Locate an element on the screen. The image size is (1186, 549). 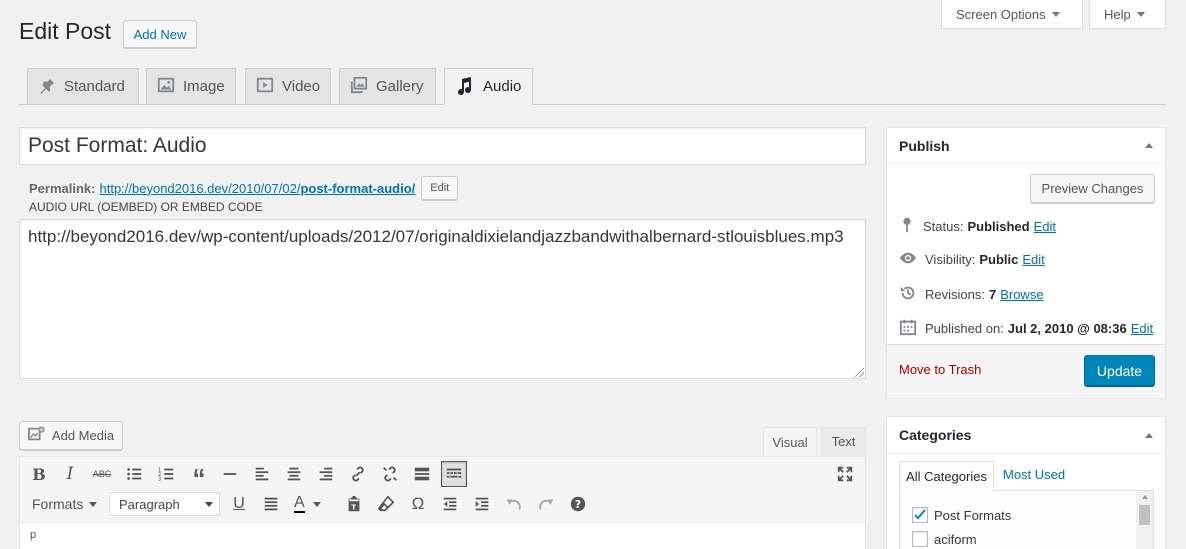
tab-label: Audio is located at coordinates (502, 86).